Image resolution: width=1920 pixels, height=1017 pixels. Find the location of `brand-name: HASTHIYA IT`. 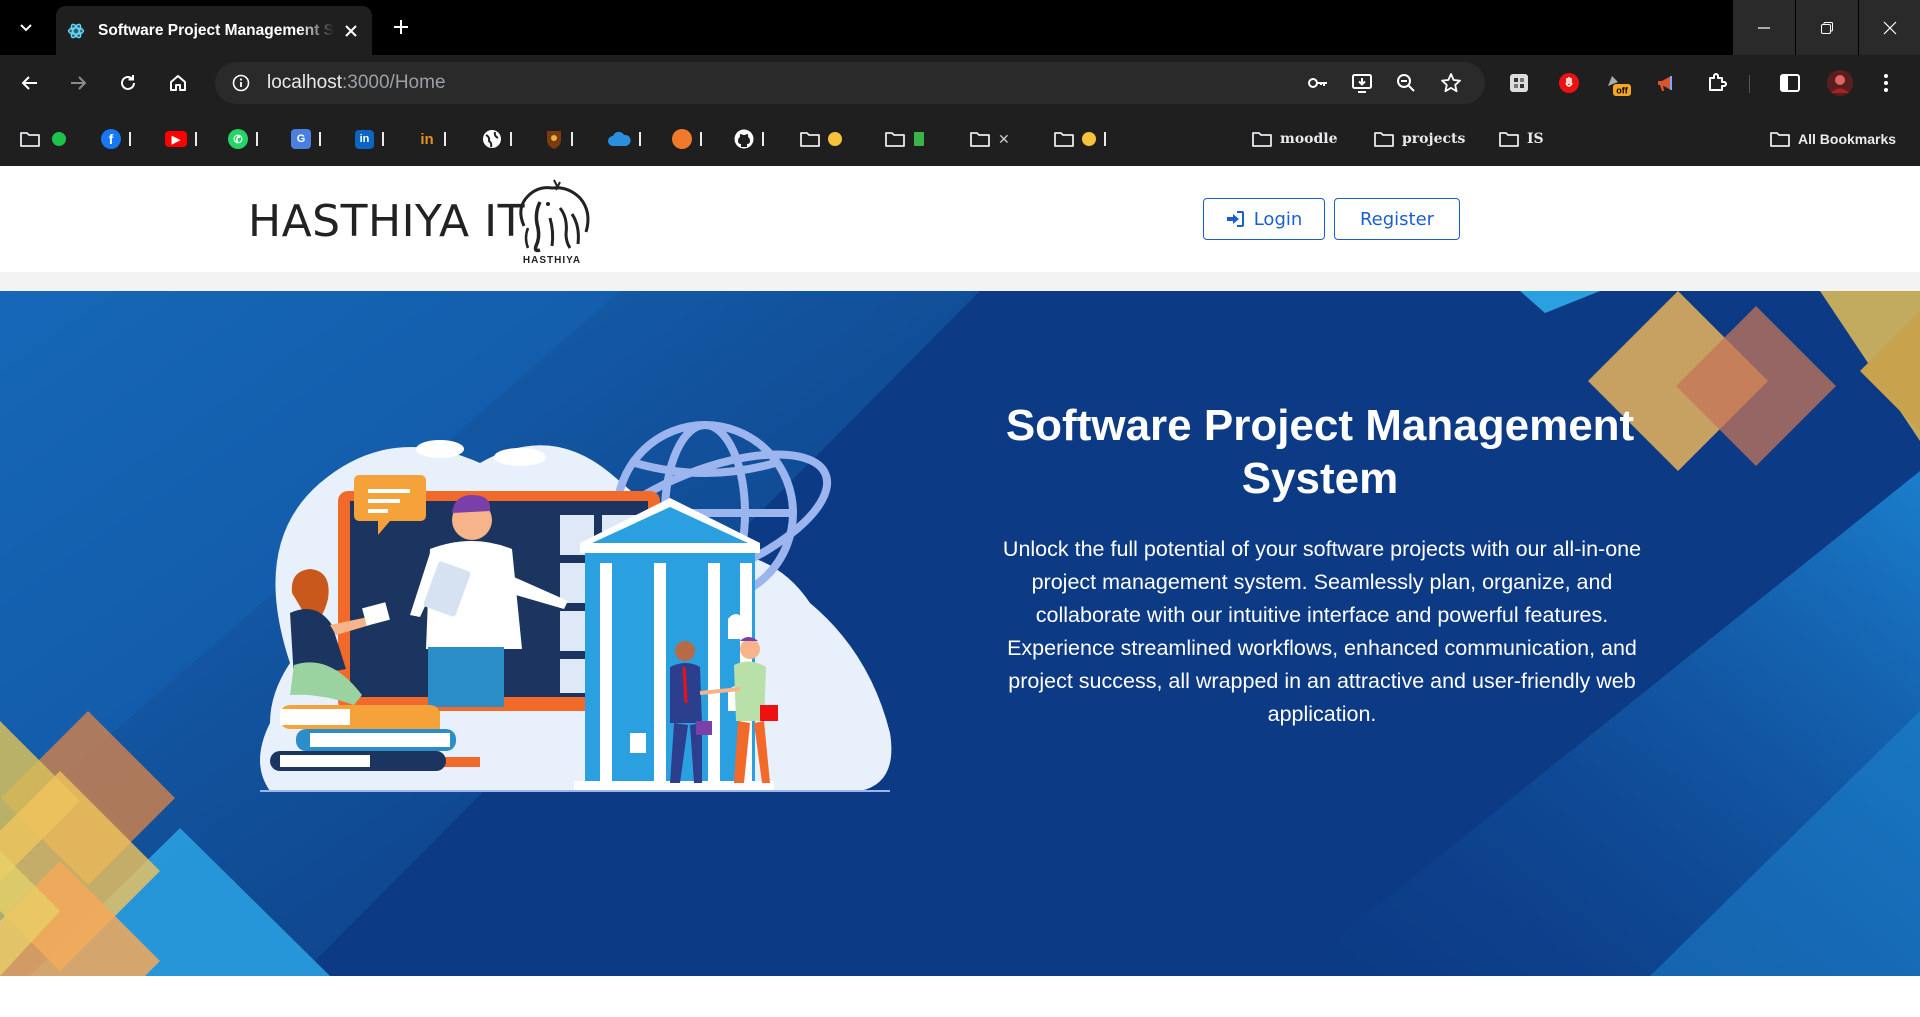

brand-name: HASTHIYA IT is located at coordinates (386, 221).